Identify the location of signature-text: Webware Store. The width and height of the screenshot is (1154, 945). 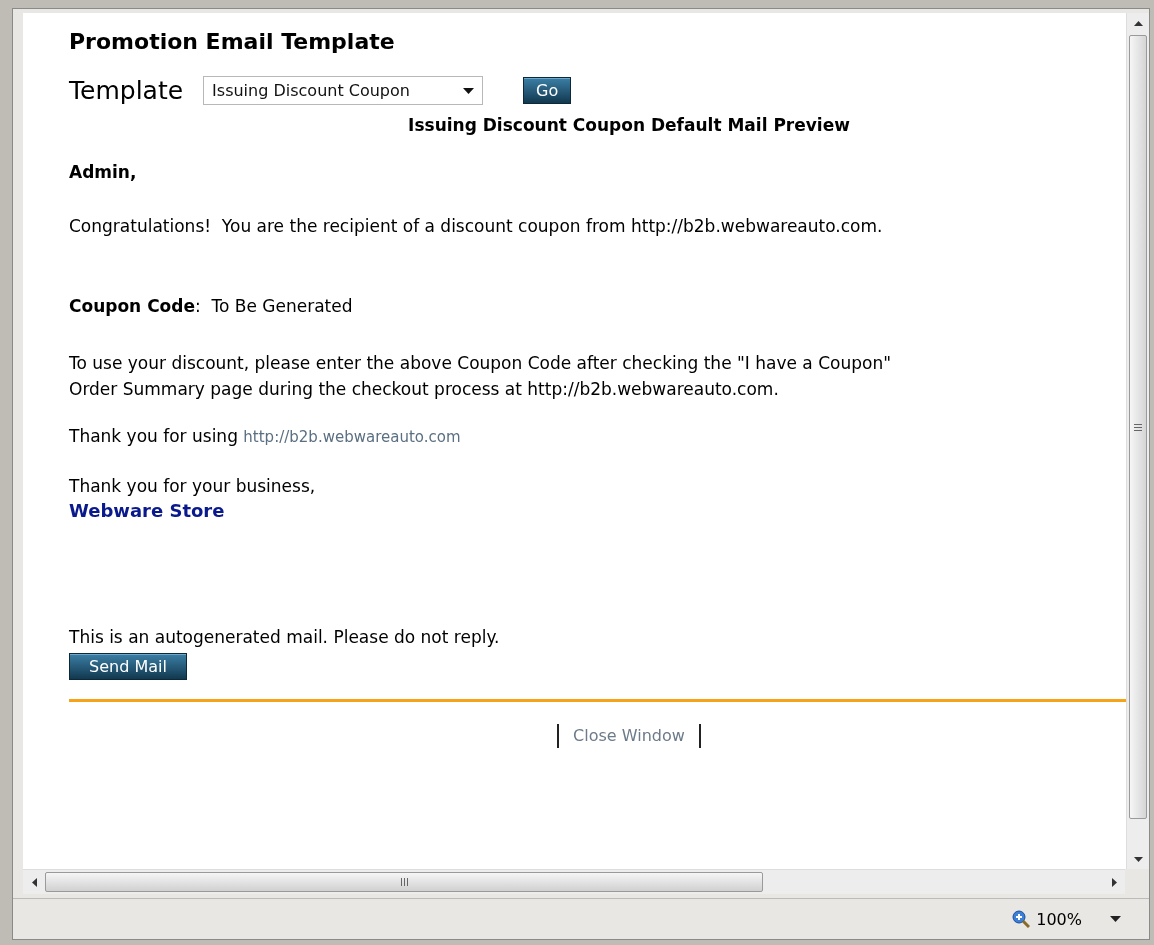
(147, 510).